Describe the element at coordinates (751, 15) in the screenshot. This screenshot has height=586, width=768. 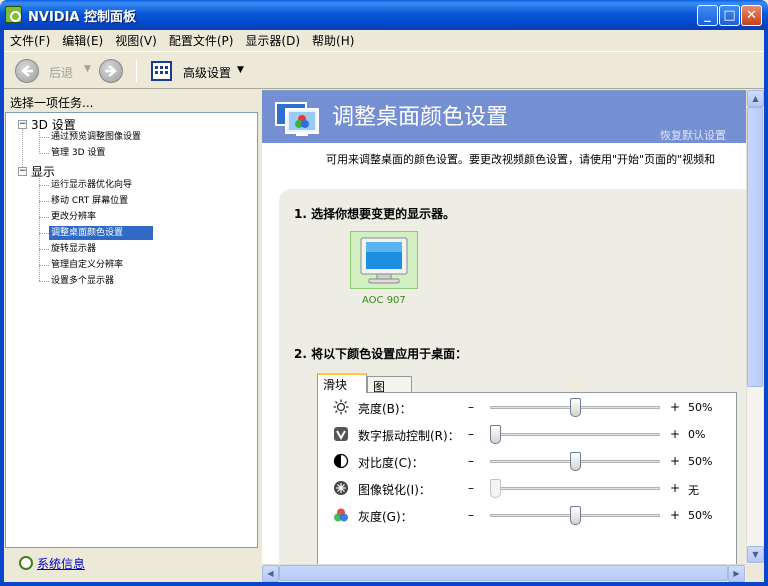
I see `close-button: ✕` at that location.